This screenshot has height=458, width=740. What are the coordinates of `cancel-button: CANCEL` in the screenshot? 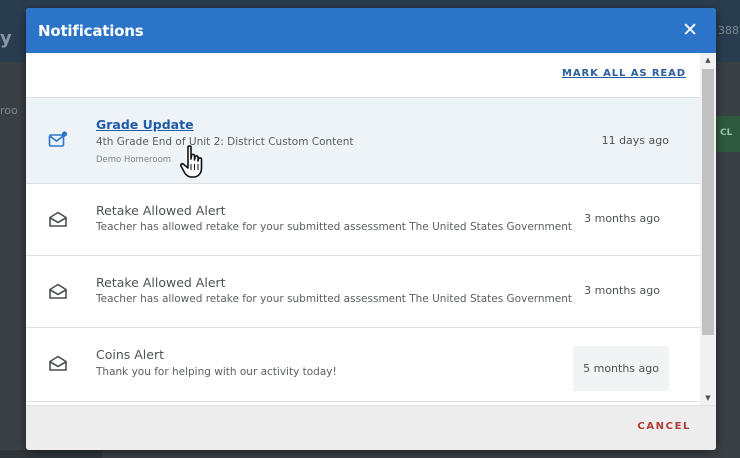 It's located at (664, 426).